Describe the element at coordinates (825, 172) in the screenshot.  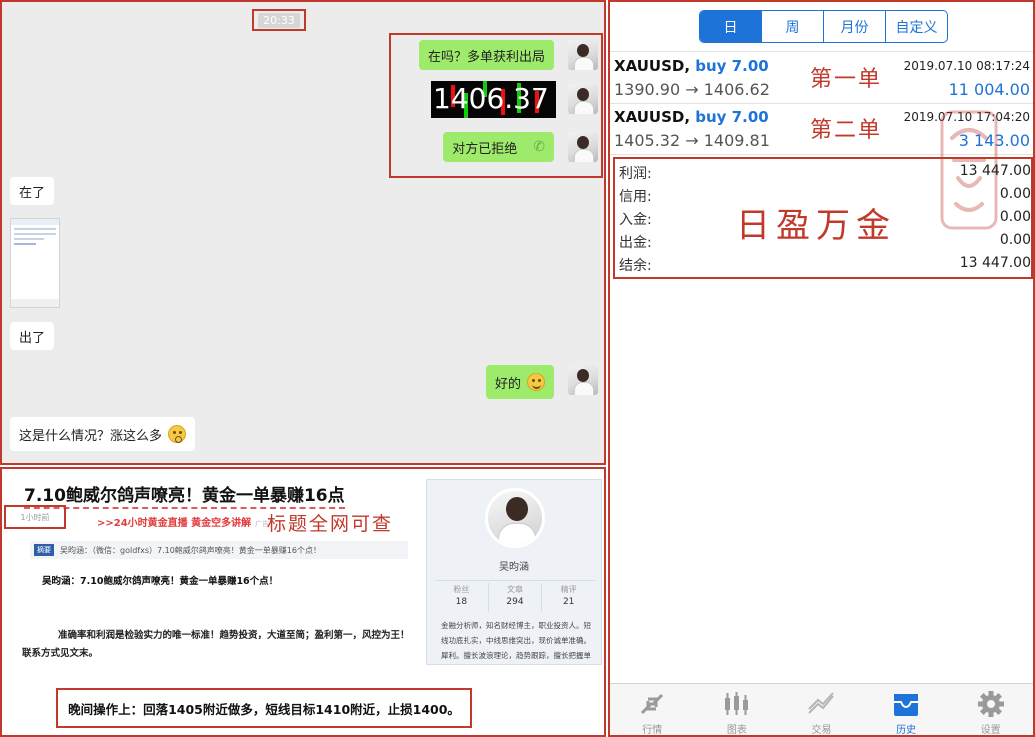
I see `summary-row-profit: 利润: 13 447.00` at that location.